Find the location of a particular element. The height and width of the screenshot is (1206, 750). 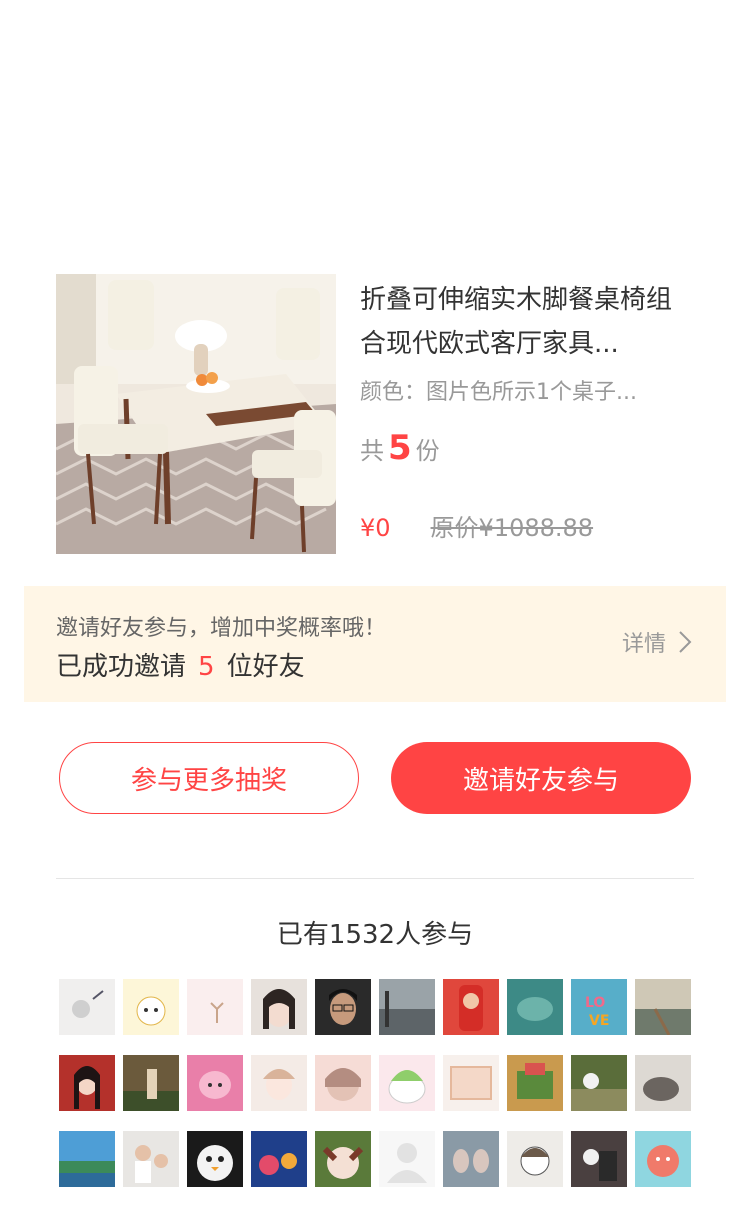

quantity-value: 5 is located at coordinates (400, 448).